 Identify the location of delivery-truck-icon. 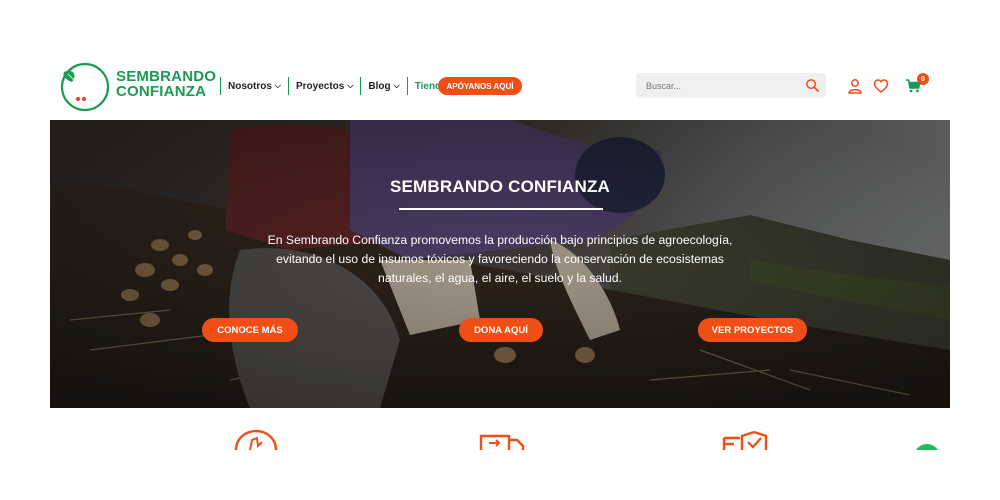
(502, 442).